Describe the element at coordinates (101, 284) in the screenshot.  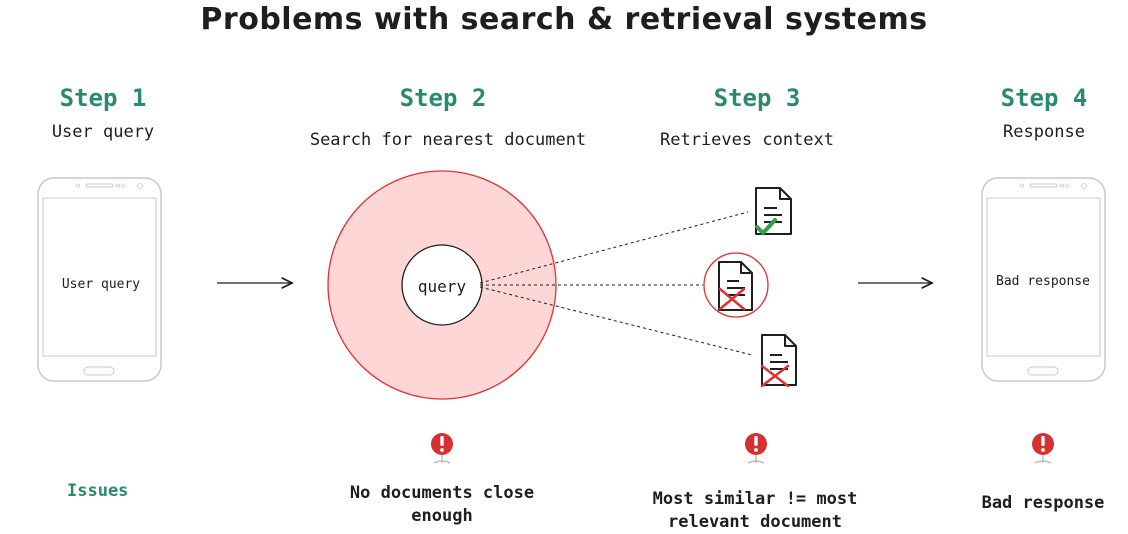
I see `phone-left-text: User query` at that location.